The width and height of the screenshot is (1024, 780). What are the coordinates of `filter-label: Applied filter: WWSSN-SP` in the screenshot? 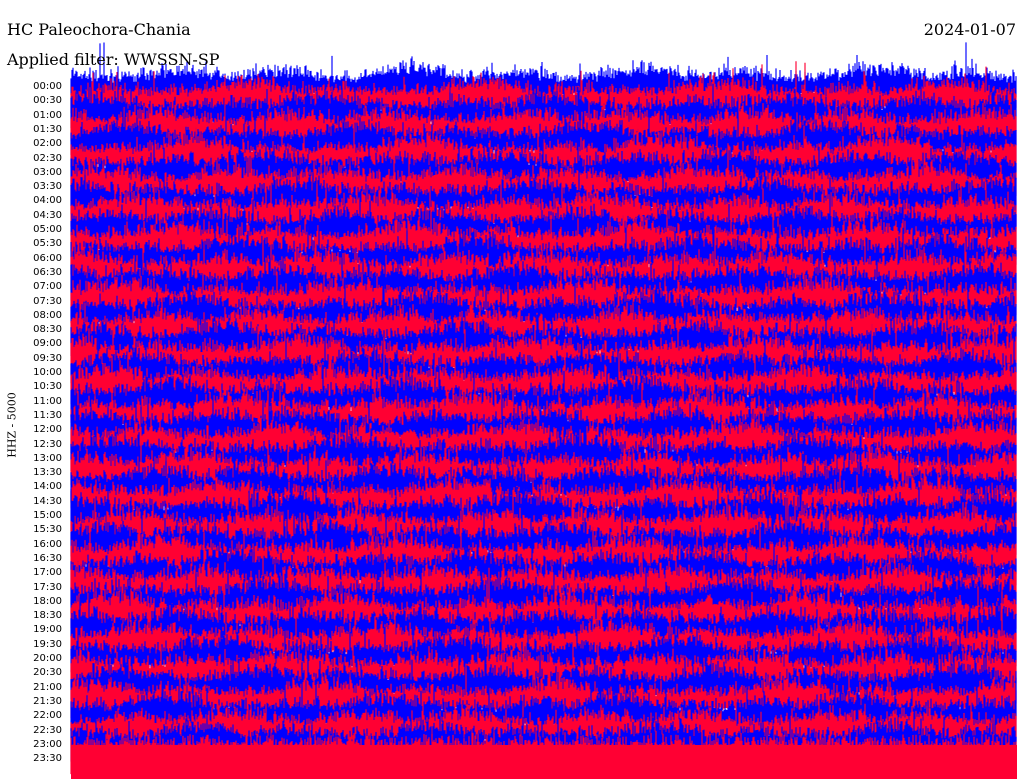 It's located at (113, 59).